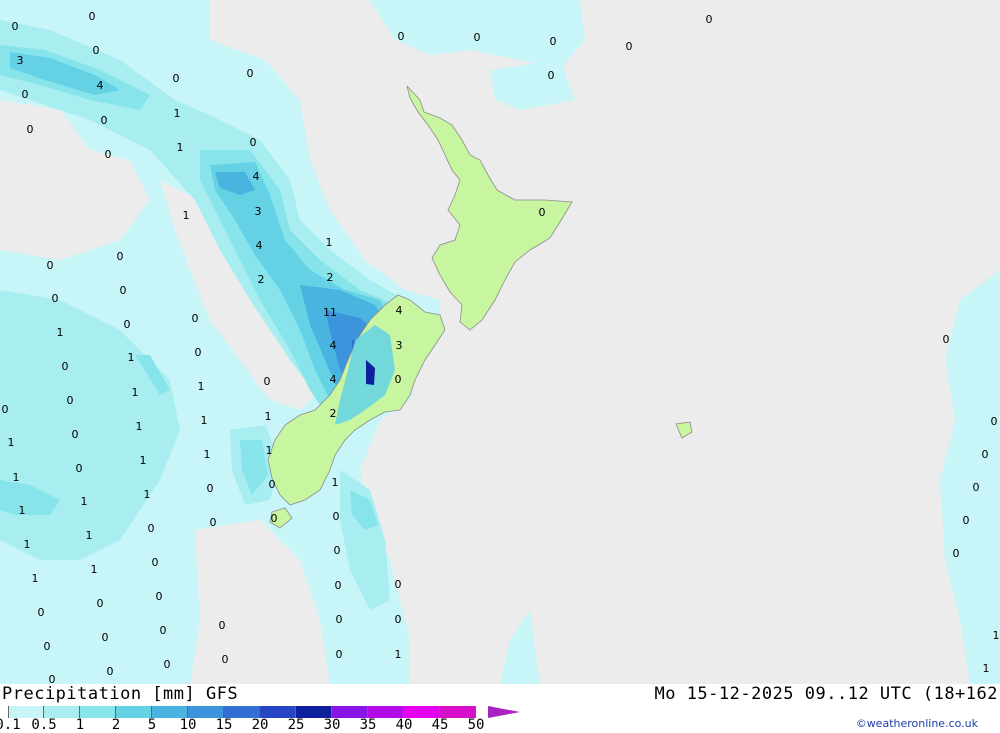 The height and width of the screenshot is (733, 1000). I want to click on legend-labels: 0.10.5125101520253035404550, so click(260, 725).